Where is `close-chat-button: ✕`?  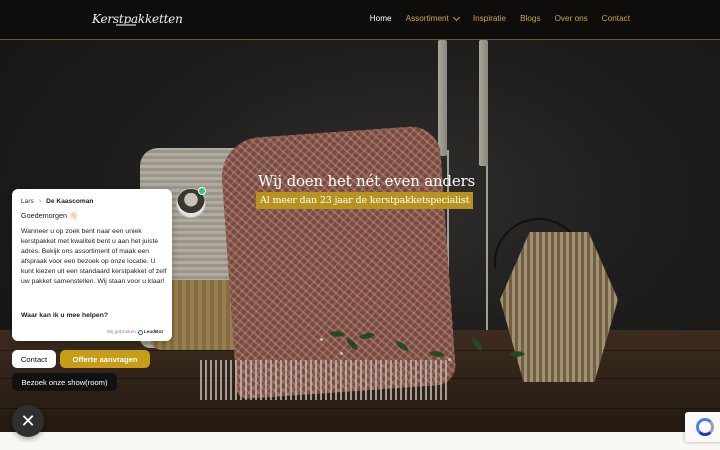 close-chat-button: ✕ is located at coordinates (28, 421).